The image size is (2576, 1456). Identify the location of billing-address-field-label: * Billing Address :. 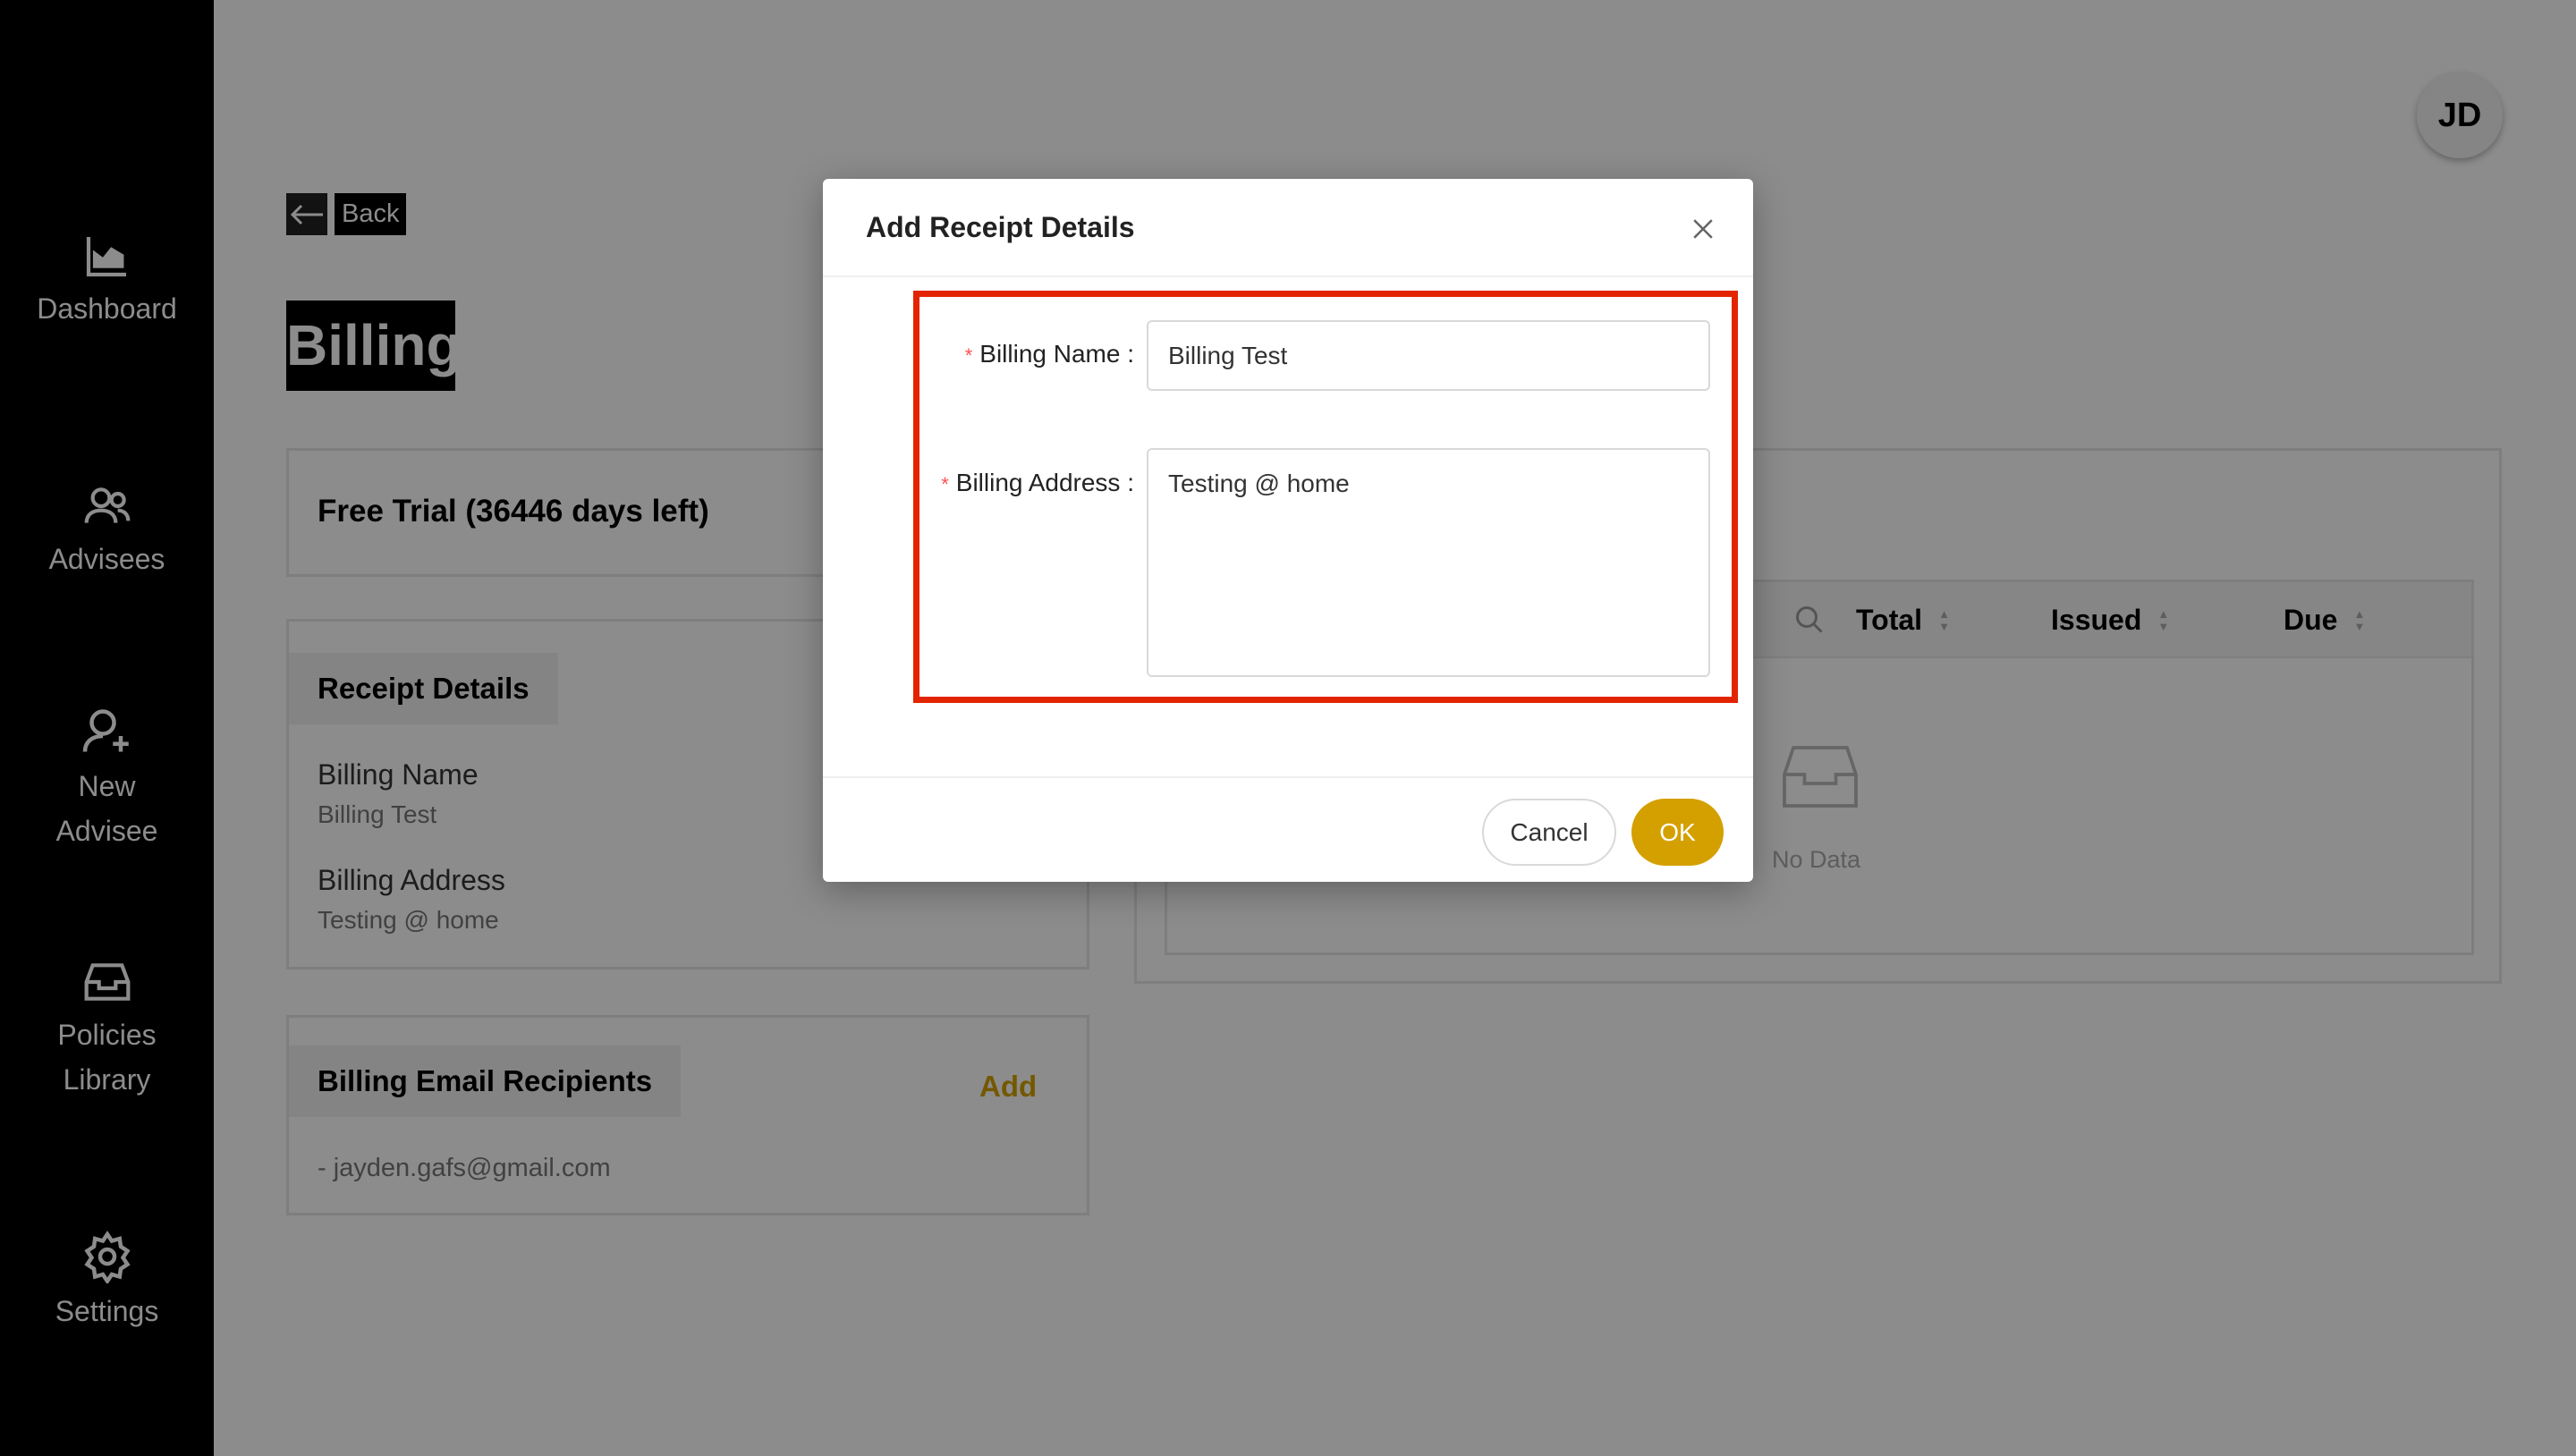
(1037, 482).